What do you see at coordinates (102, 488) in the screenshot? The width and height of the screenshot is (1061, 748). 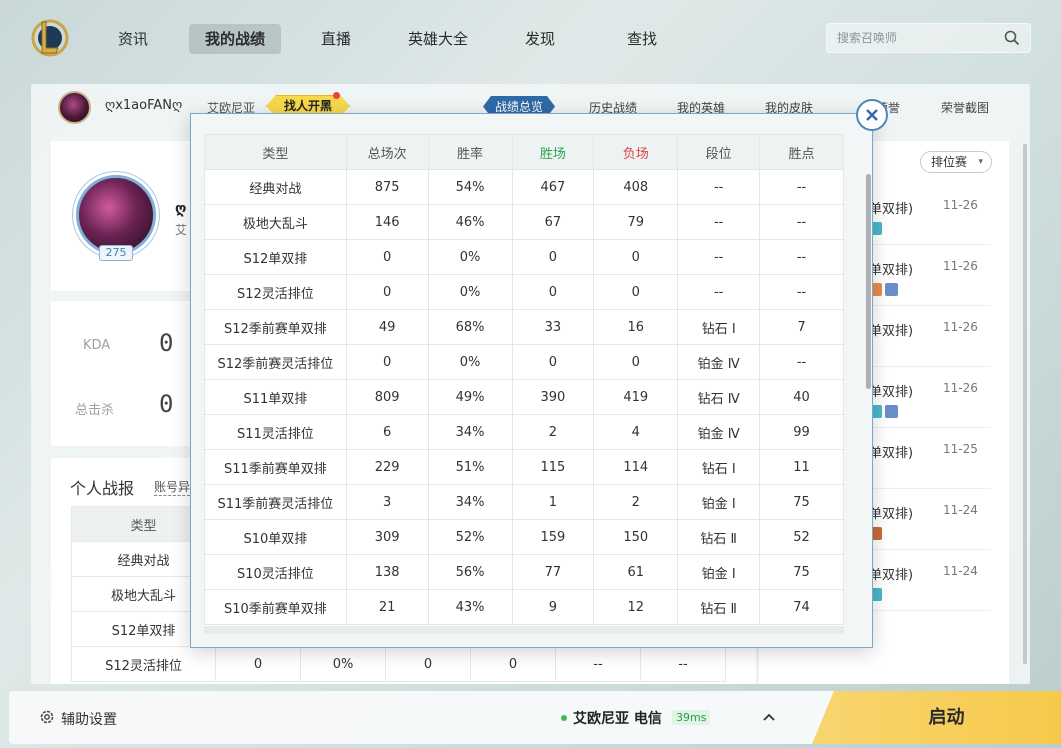 I see `report-title: 个人战报` at bounding box center [102, 488].